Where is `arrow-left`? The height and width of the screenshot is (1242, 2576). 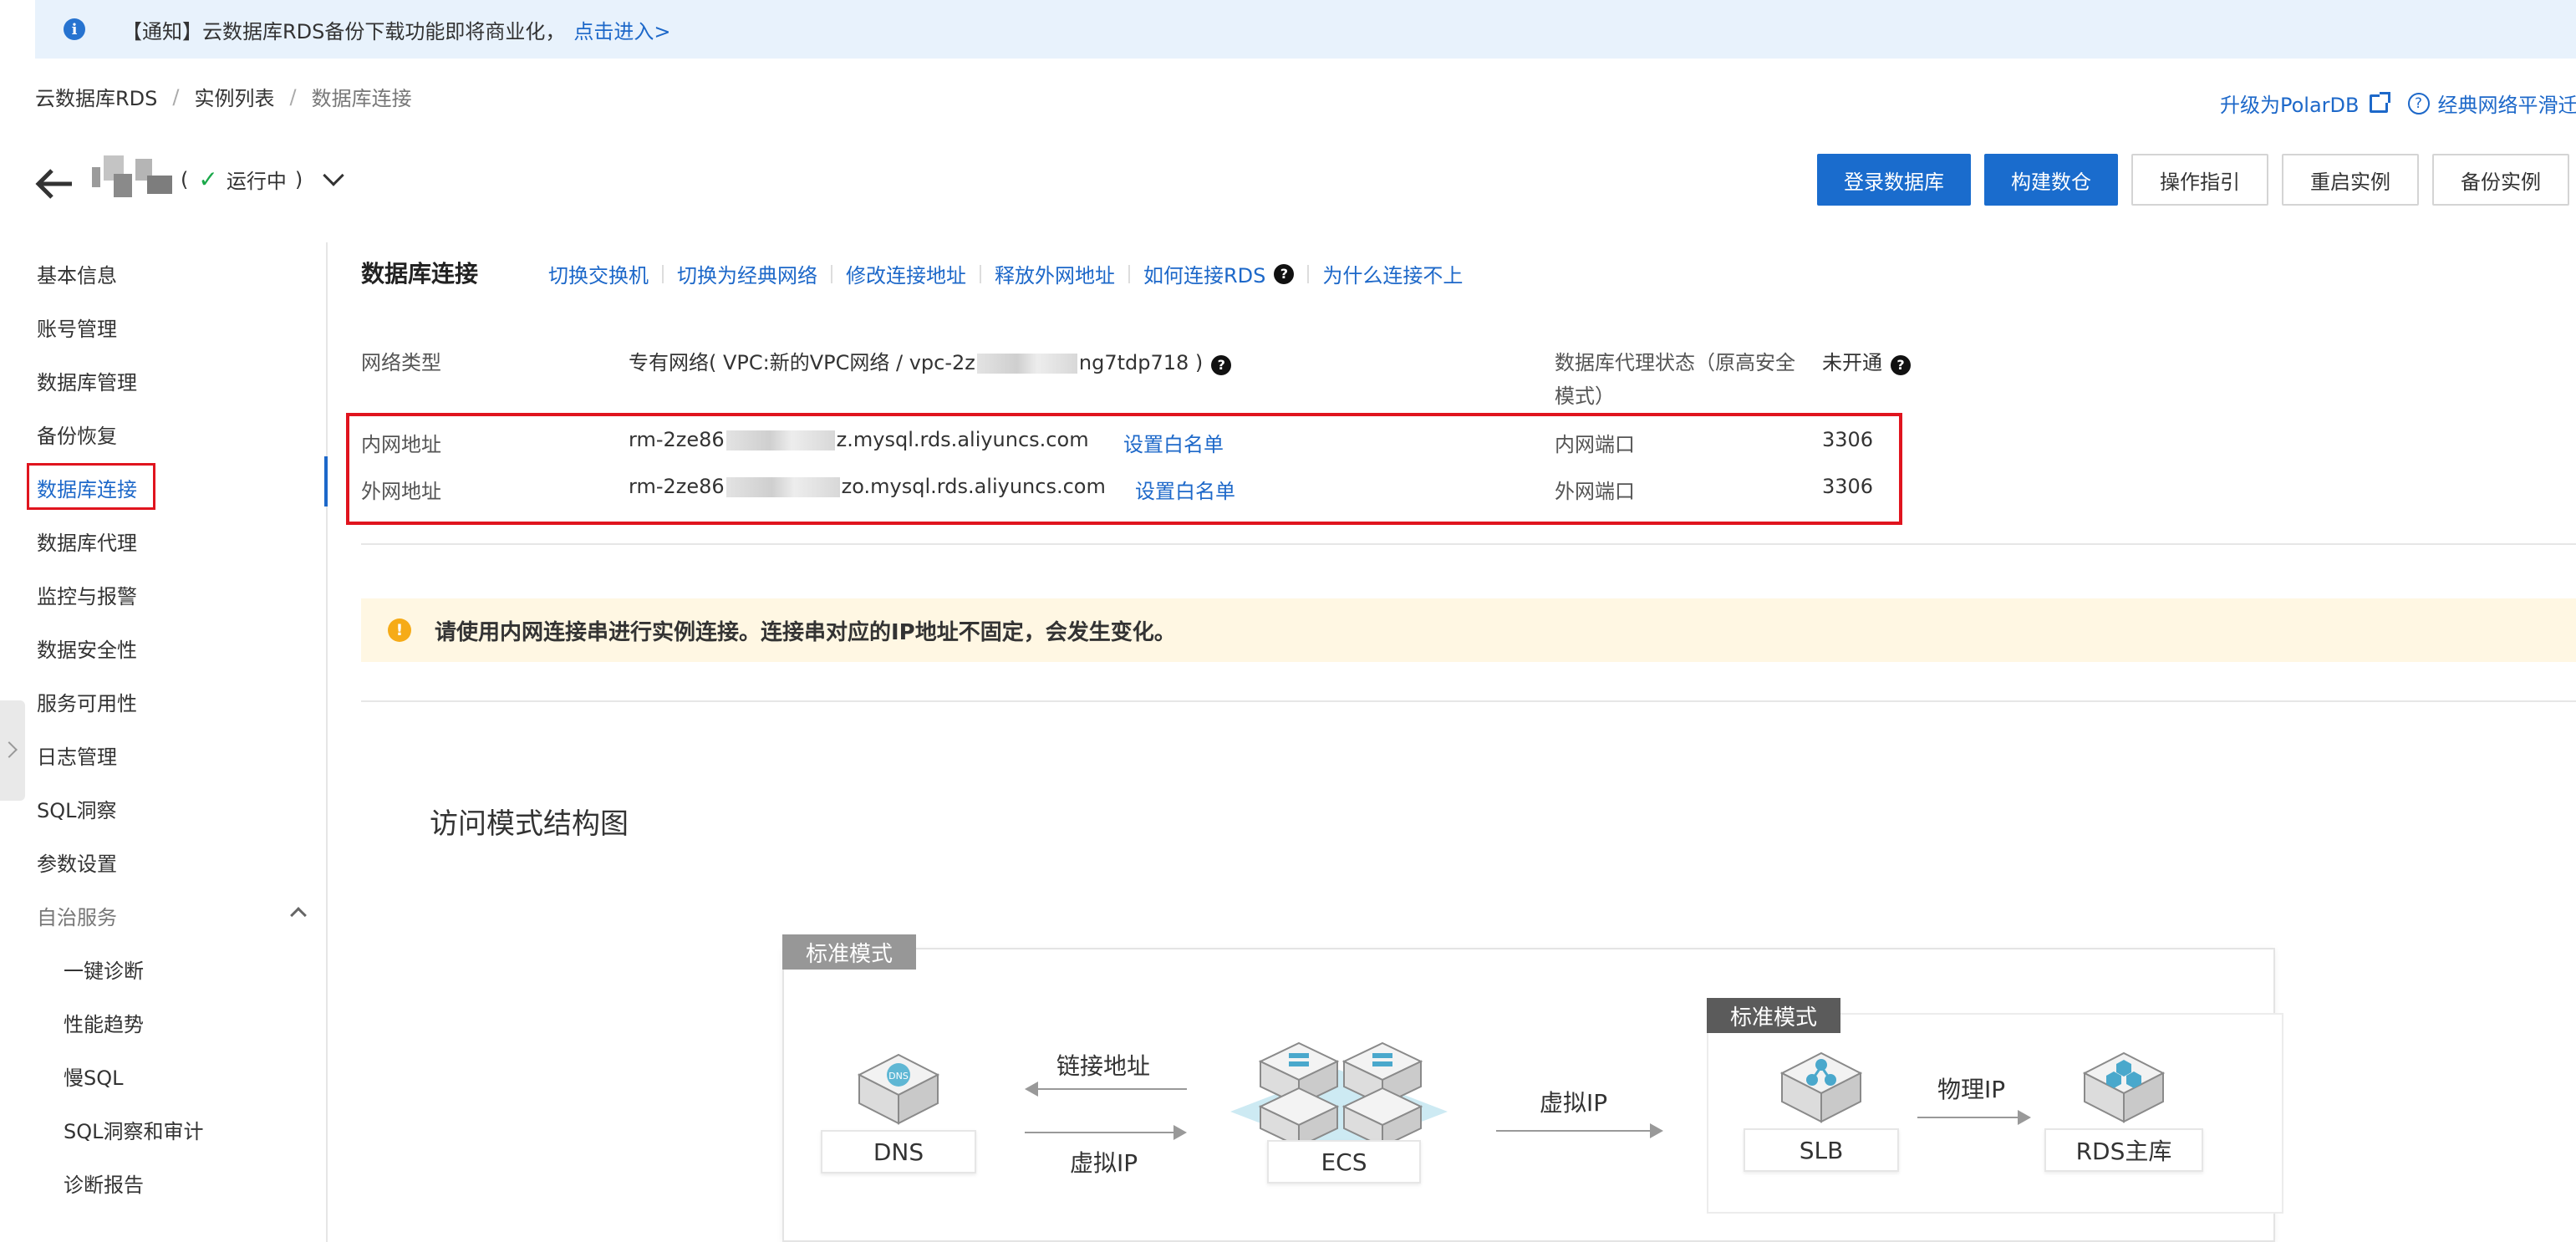
arrow-left is located at coordinates (1106, 1089).